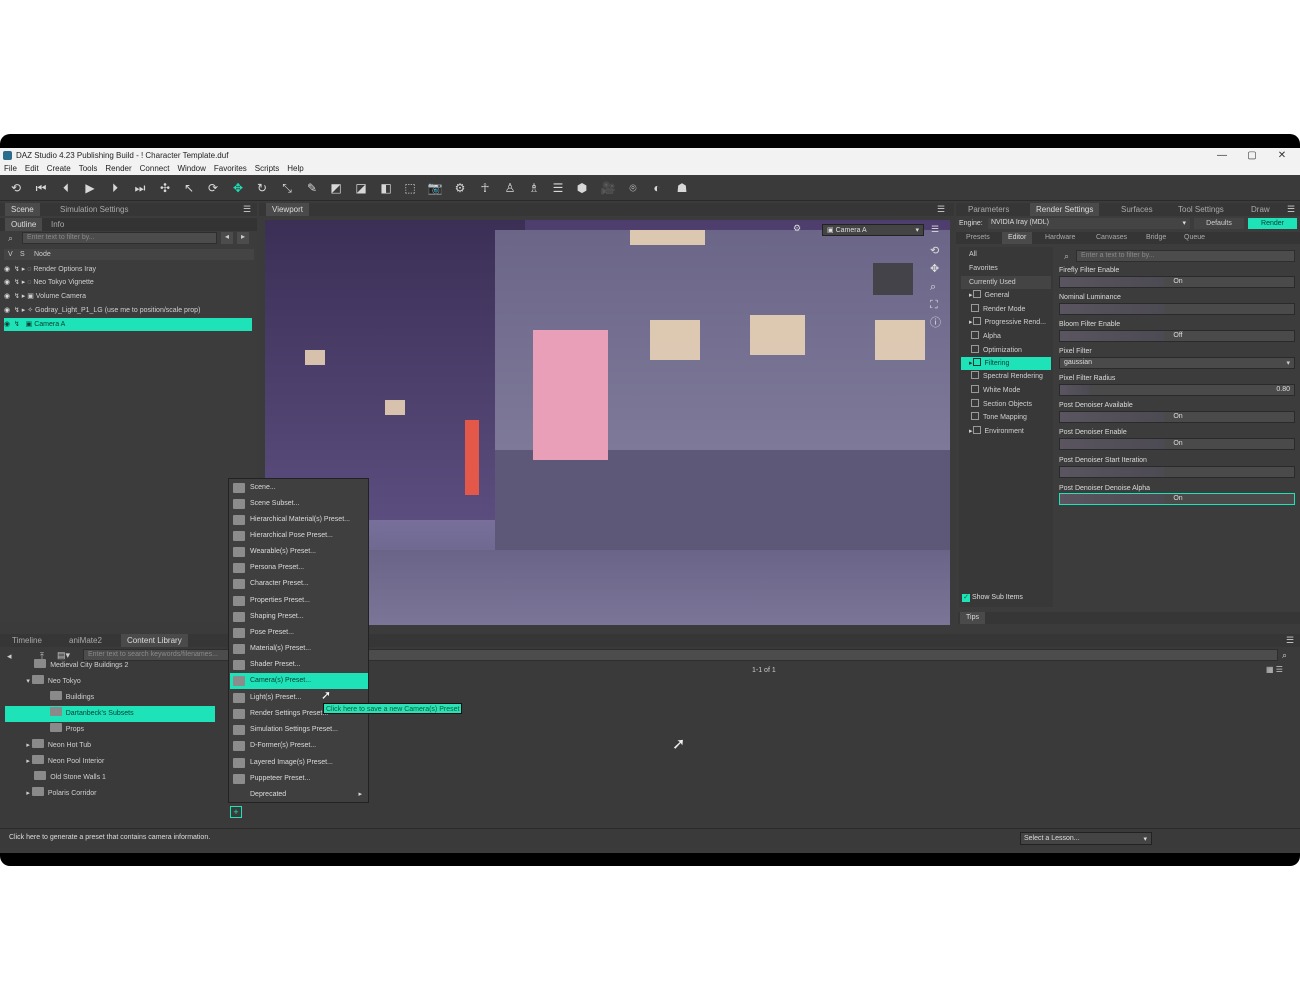 This screenshot has height=1000, width=1300. What do you see at coordinates (1177, 363) in the screenshot?
I see `pixel-filter-select: gaussian ▾` at bounding box center [1177, 363].